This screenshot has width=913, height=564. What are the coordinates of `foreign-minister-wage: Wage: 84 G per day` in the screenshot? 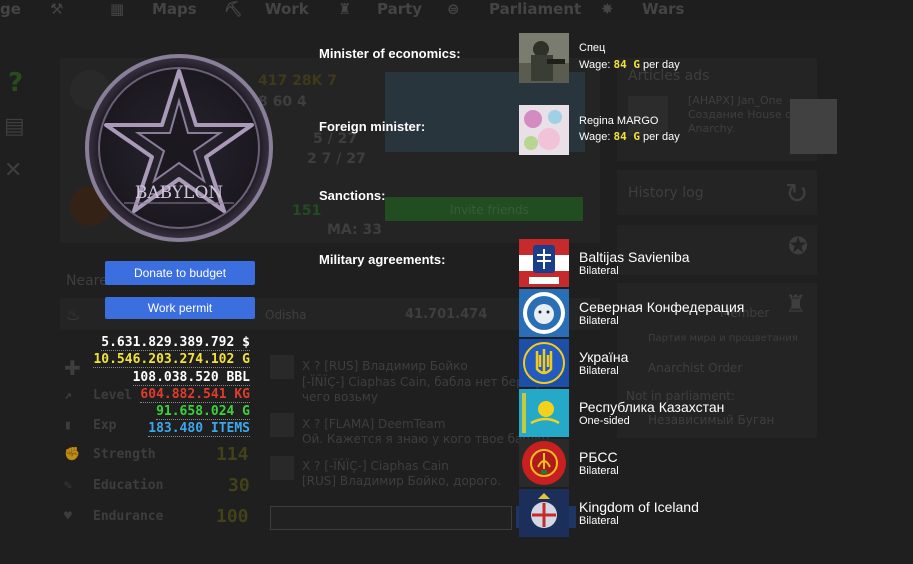 It's located at (629, 136).